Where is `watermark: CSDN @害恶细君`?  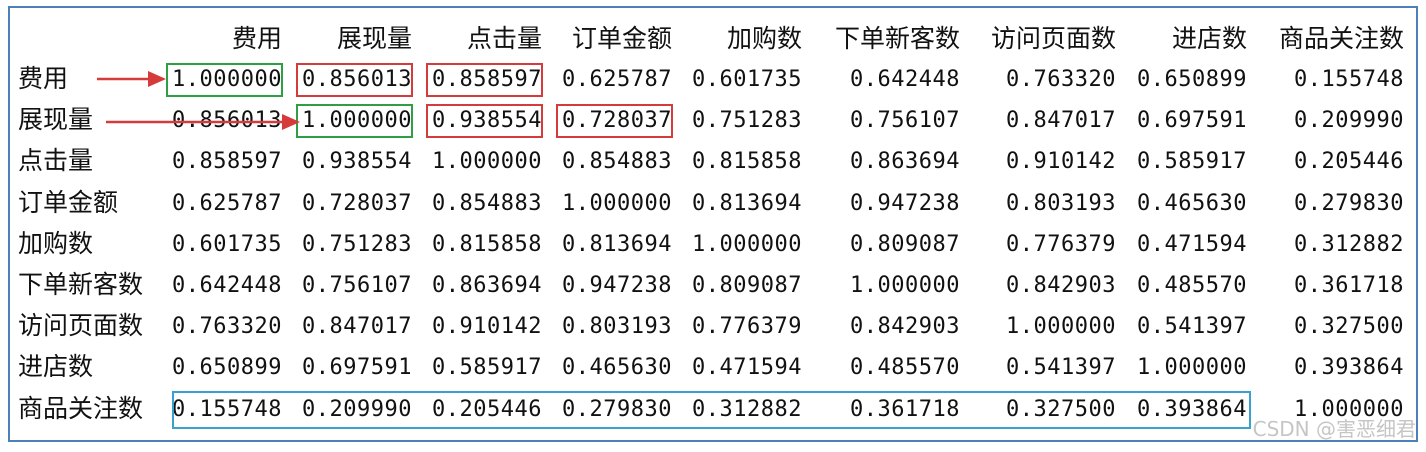 watermark: CSDN @害恶细君 is located at coordinates (1334, 429).